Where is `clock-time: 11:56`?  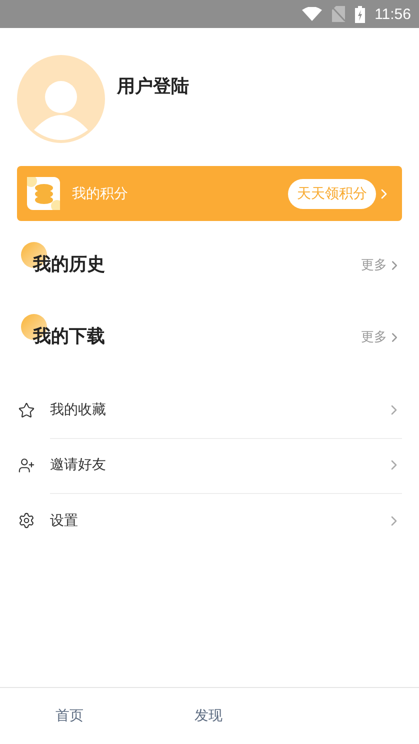 clock-time: 11:56 is located at coordinates (392, 14).